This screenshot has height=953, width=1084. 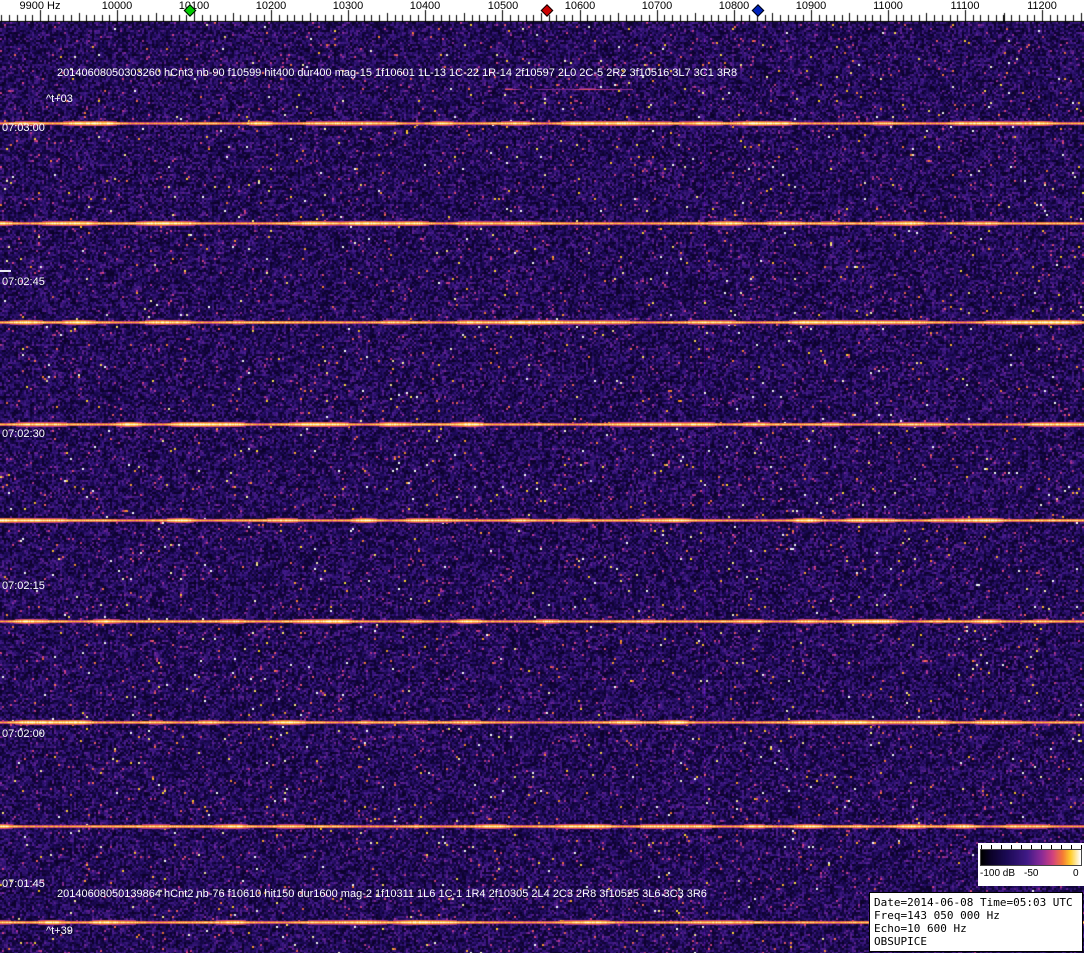 I want to click on ruler-tick-label: 10300, so click(x=348, y=6).